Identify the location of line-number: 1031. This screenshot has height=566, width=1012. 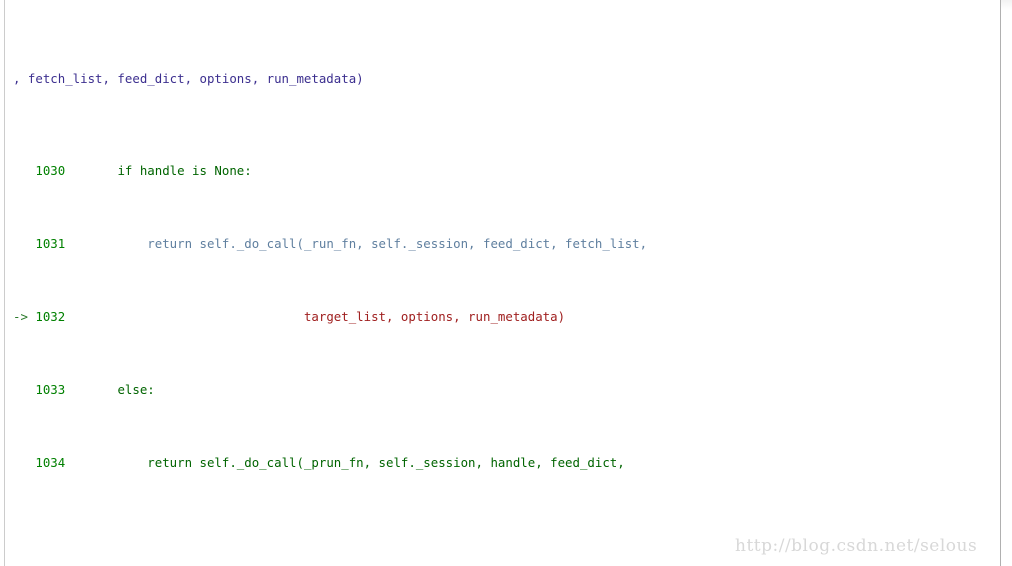
(61, 243).